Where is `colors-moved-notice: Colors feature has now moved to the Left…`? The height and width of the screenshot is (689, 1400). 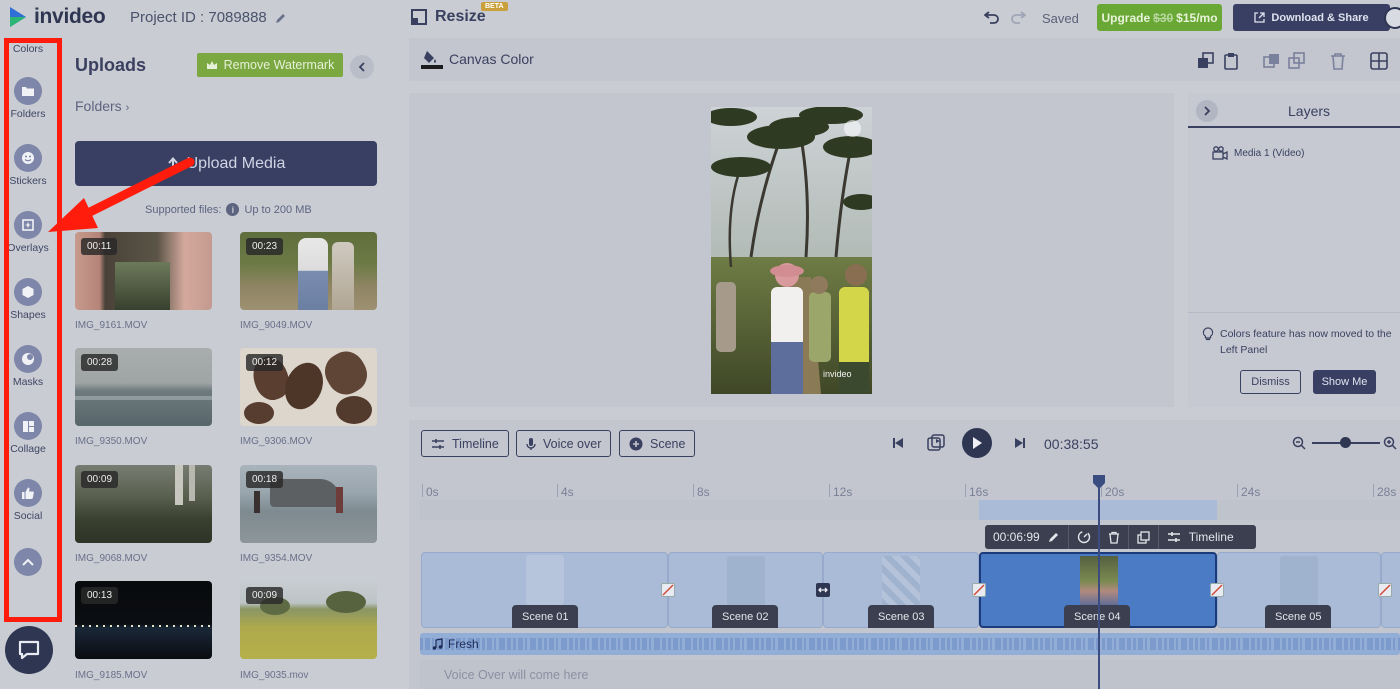
colors-moved-notice: Colors feature has now moved to the Left… is located at coordinates (1301, 342).